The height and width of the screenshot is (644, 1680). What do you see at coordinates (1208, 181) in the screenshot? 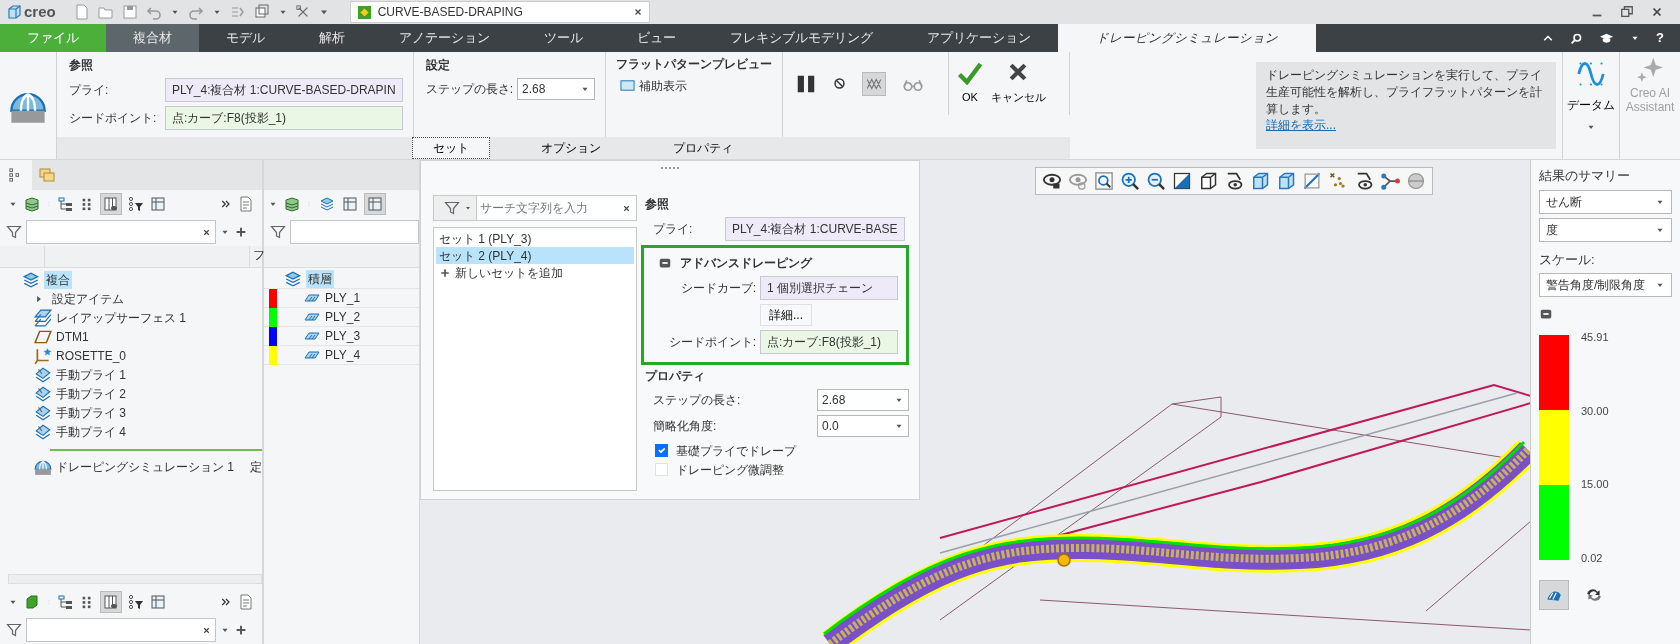
I see `cube-icon` at bounding box center [1208, 181].